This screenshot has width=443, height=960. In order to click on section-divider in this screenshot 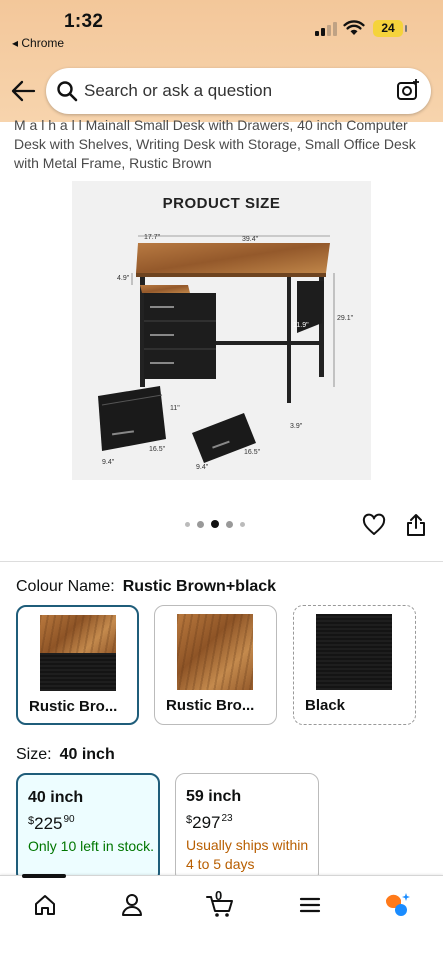, I will do `click(221, 561)`.